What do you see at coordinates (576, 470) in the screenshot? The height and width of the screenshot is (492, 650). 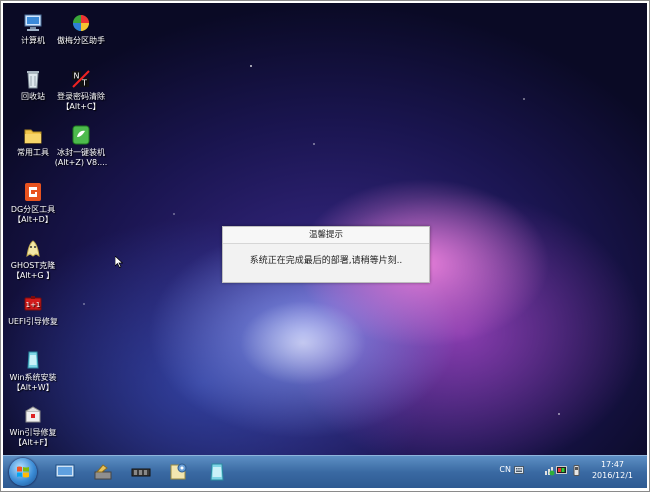 I see `removable-device-icon` at bounding box center [576, 470].